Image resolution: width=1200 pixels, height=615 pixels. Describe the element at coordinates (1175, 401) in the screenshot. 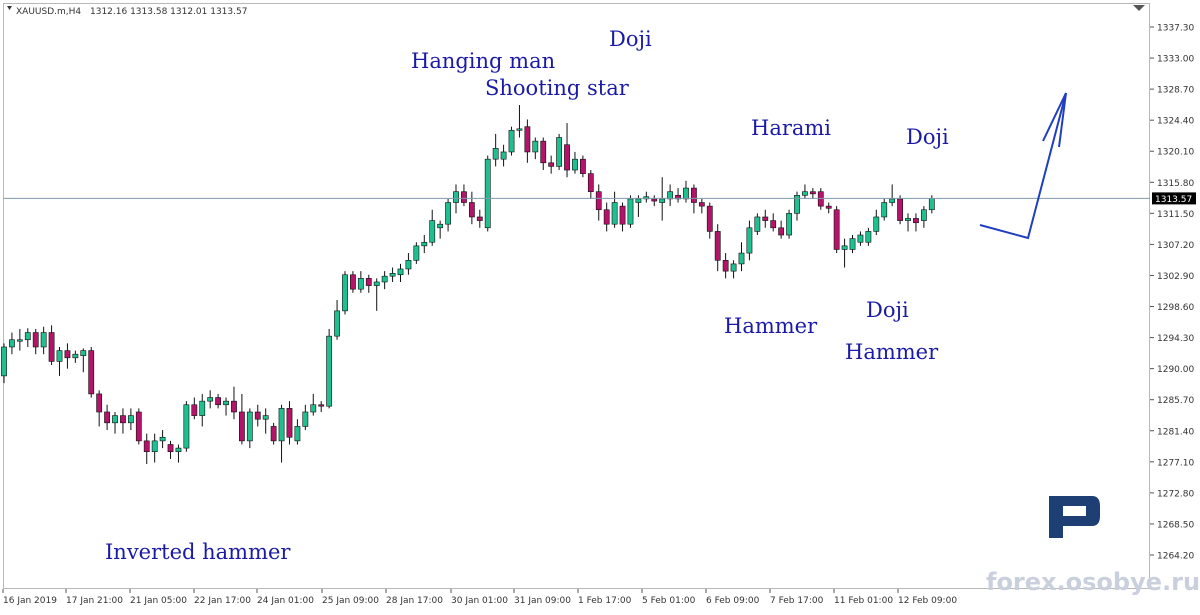

I see `y-tick-label: 1285.70` at that location.